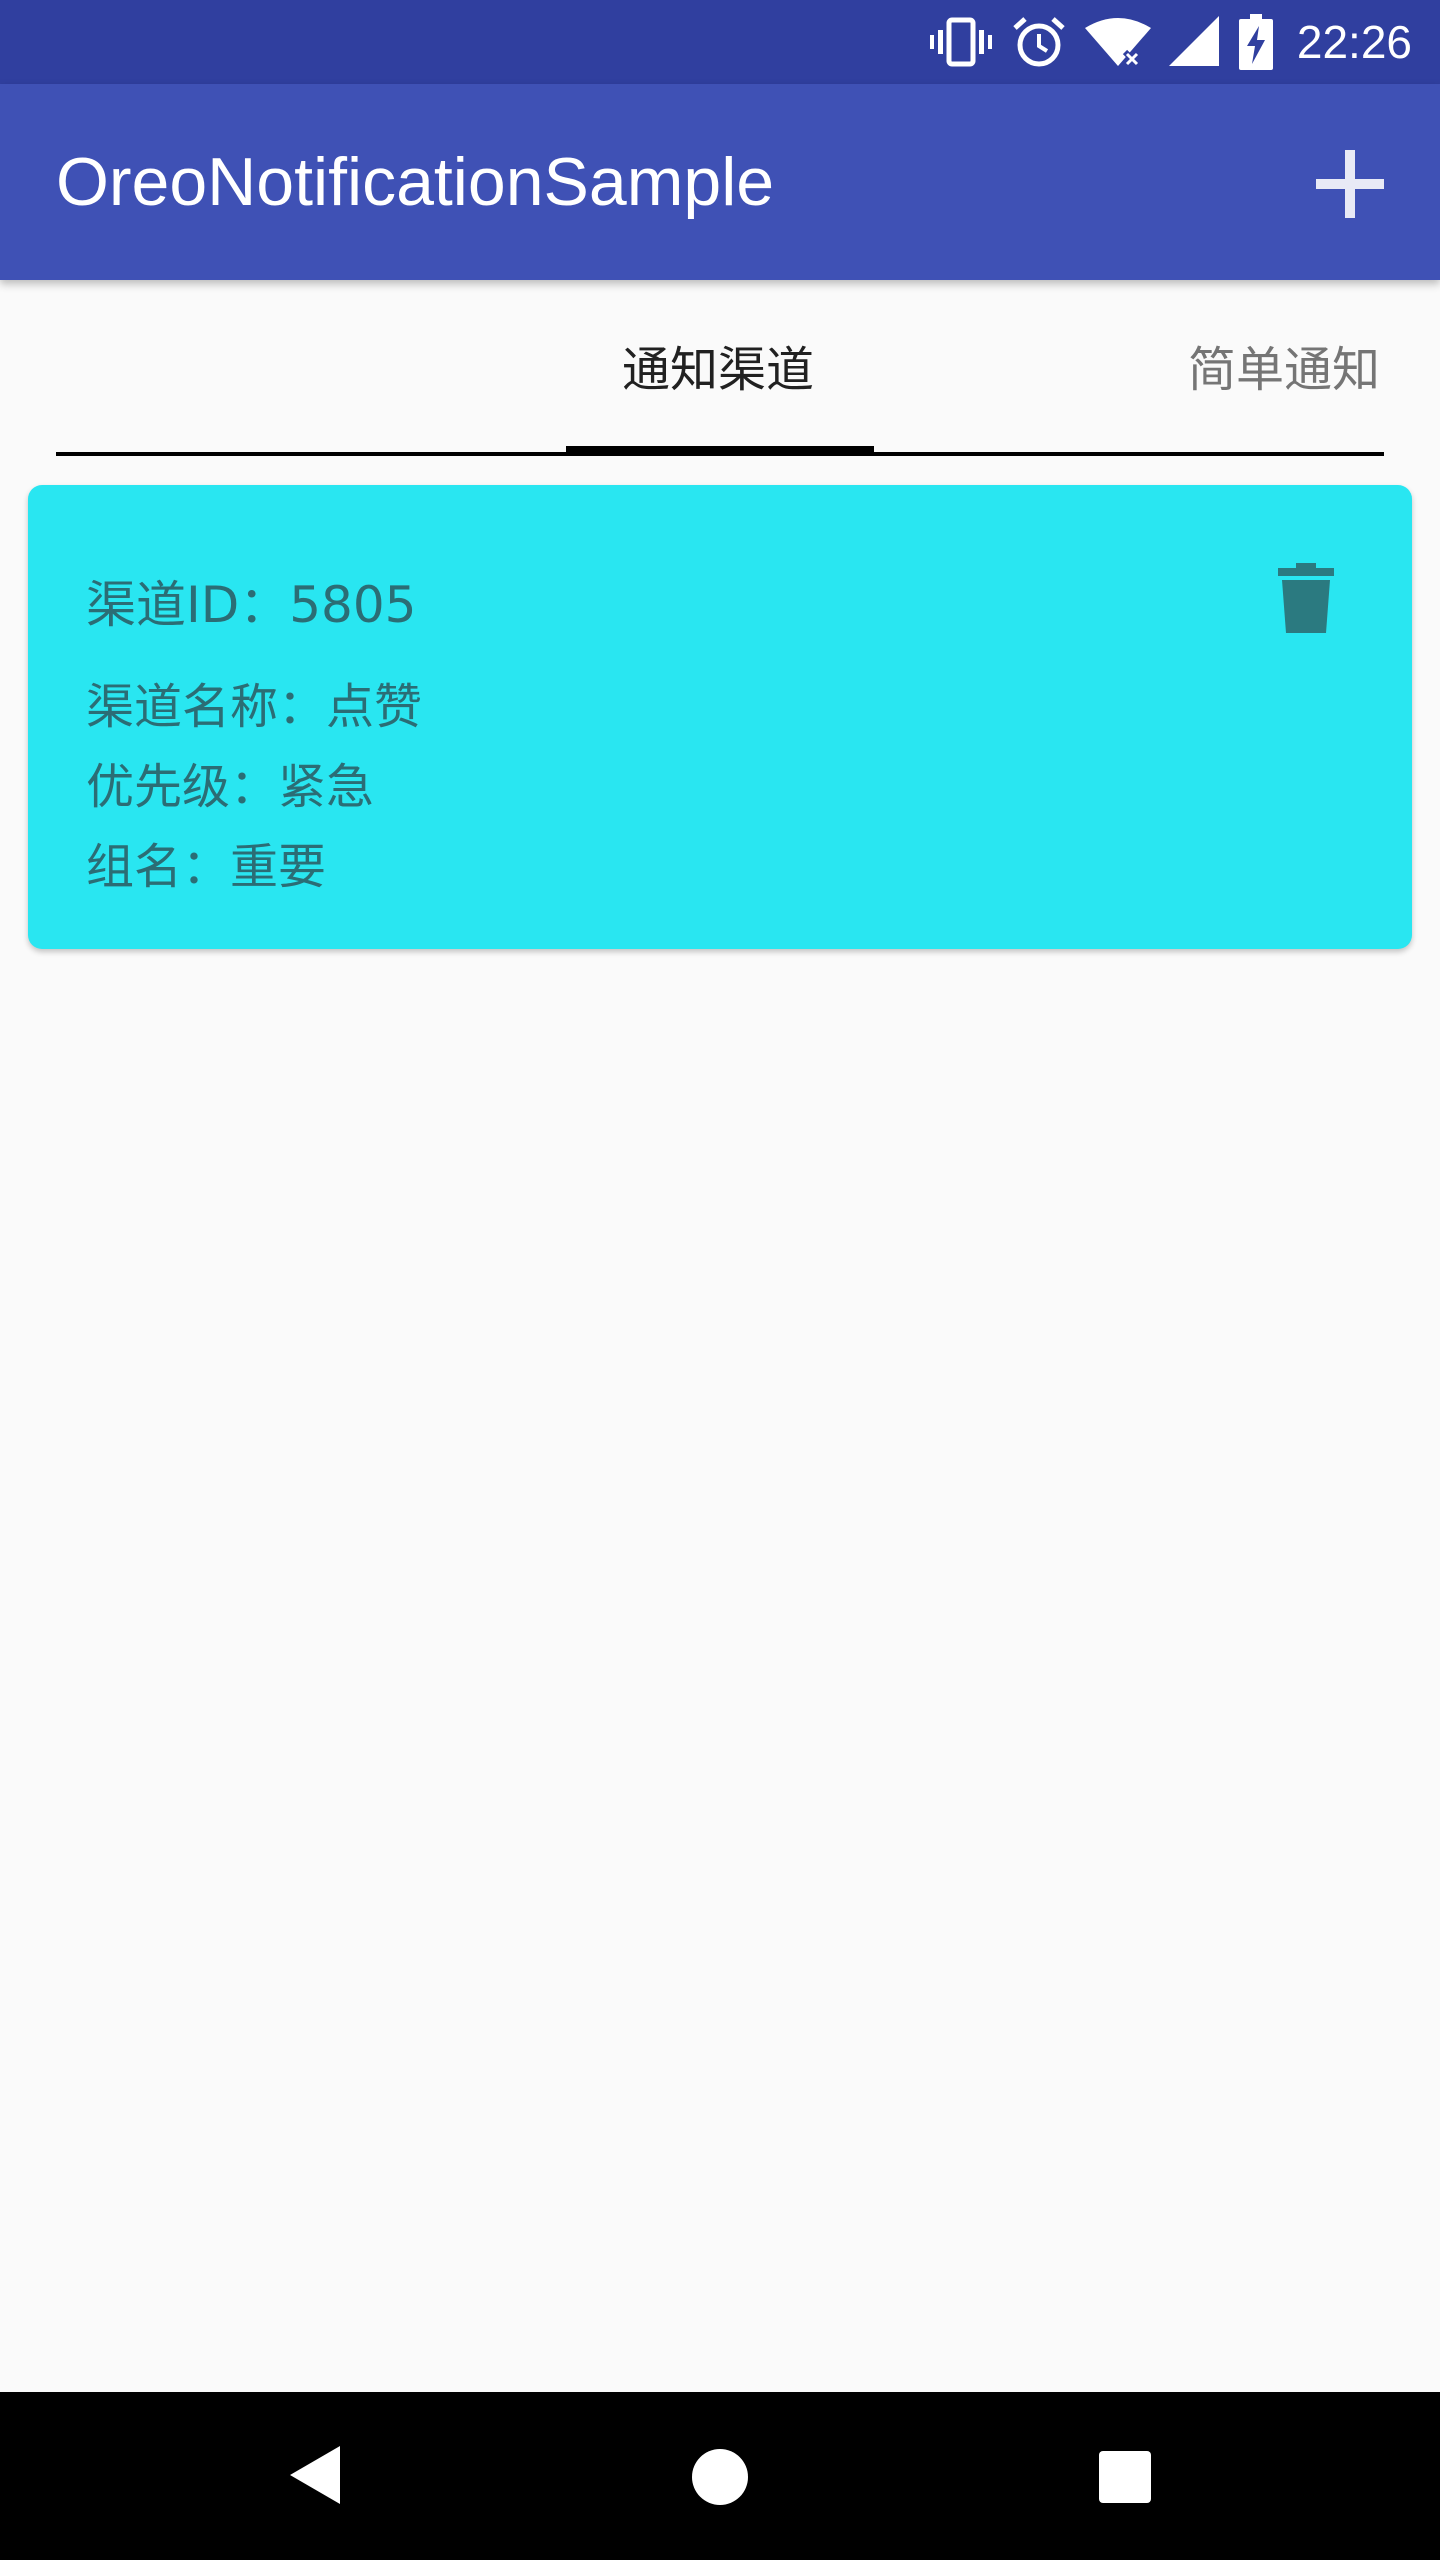 The image size is (1440, 2560). What do you see at coordinates (415, 182) in the screenshot?
I see `app-title: OreoNotificationSample` at bounding box center [415, 182].